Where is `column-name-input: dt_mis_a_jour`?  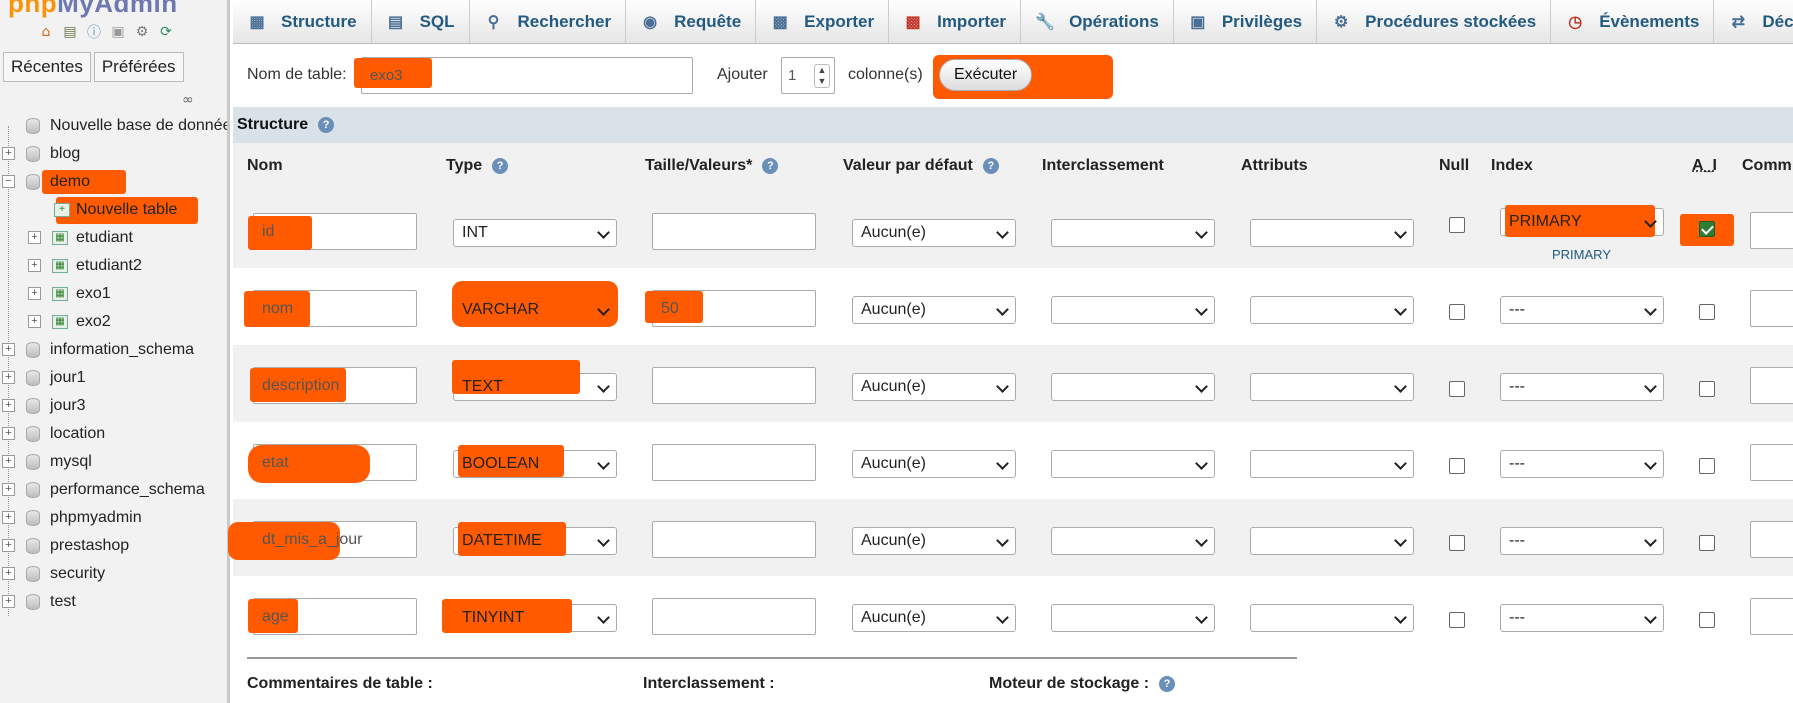
column-name-input: dt_mis_a_jour is located at coordinates (322, 540).